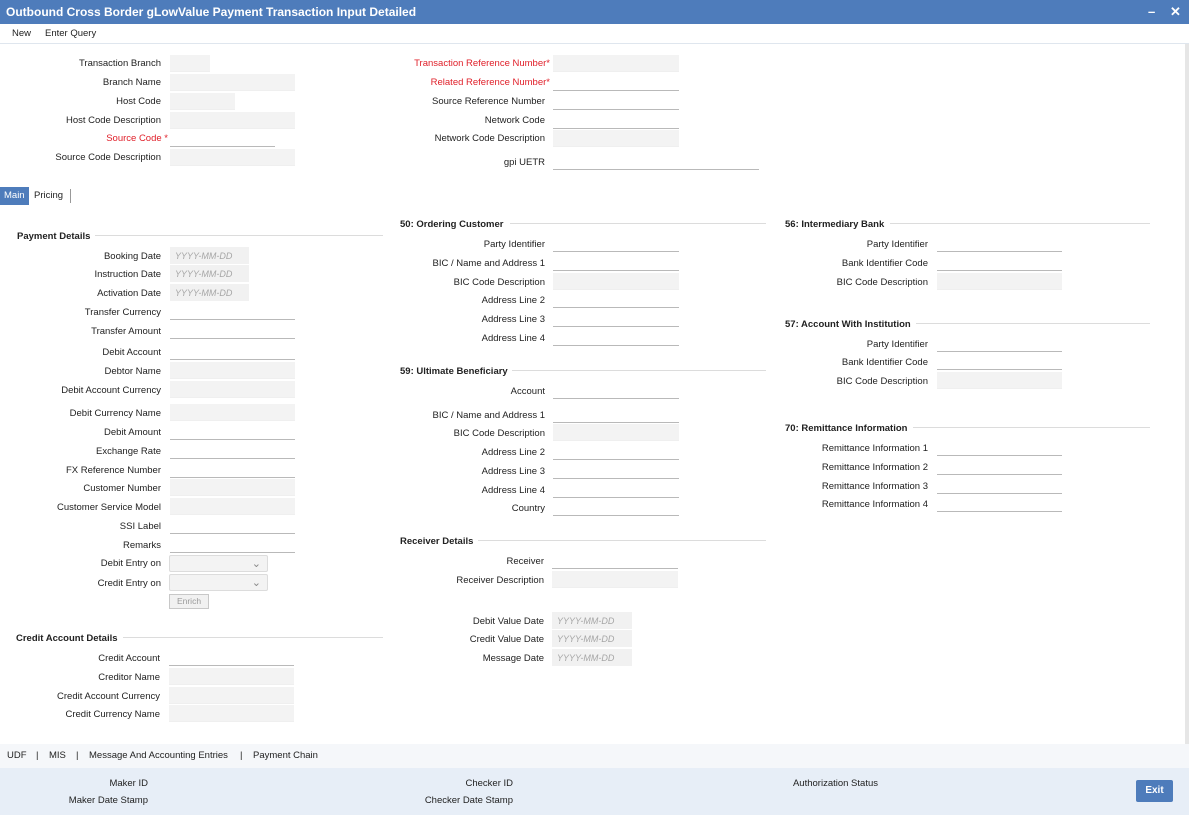 The image size is (1189, 815). Describe the element at coordinates (14, 196) in the screenshot. I see `tab-main: Main` at that location.